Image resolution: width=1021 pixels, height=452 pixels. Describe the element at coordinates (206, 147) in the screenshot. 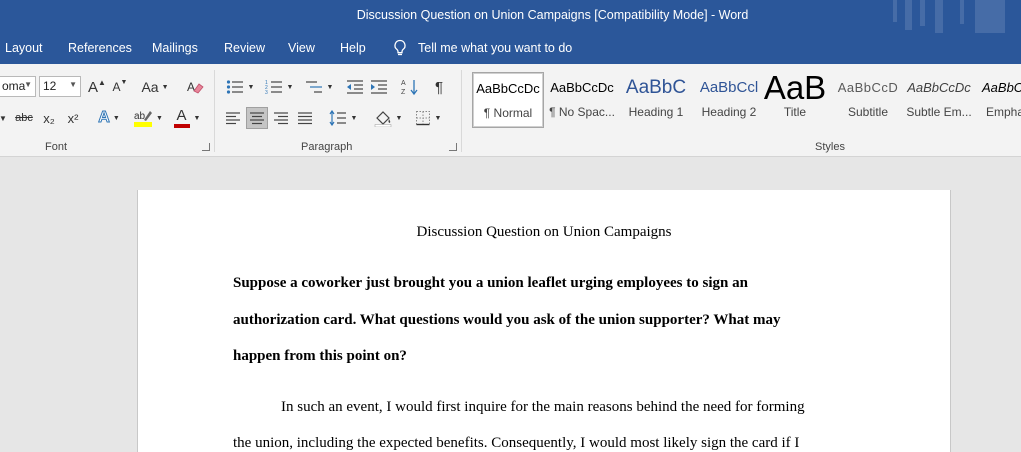

I see `font-dialog-launcher` at that location.